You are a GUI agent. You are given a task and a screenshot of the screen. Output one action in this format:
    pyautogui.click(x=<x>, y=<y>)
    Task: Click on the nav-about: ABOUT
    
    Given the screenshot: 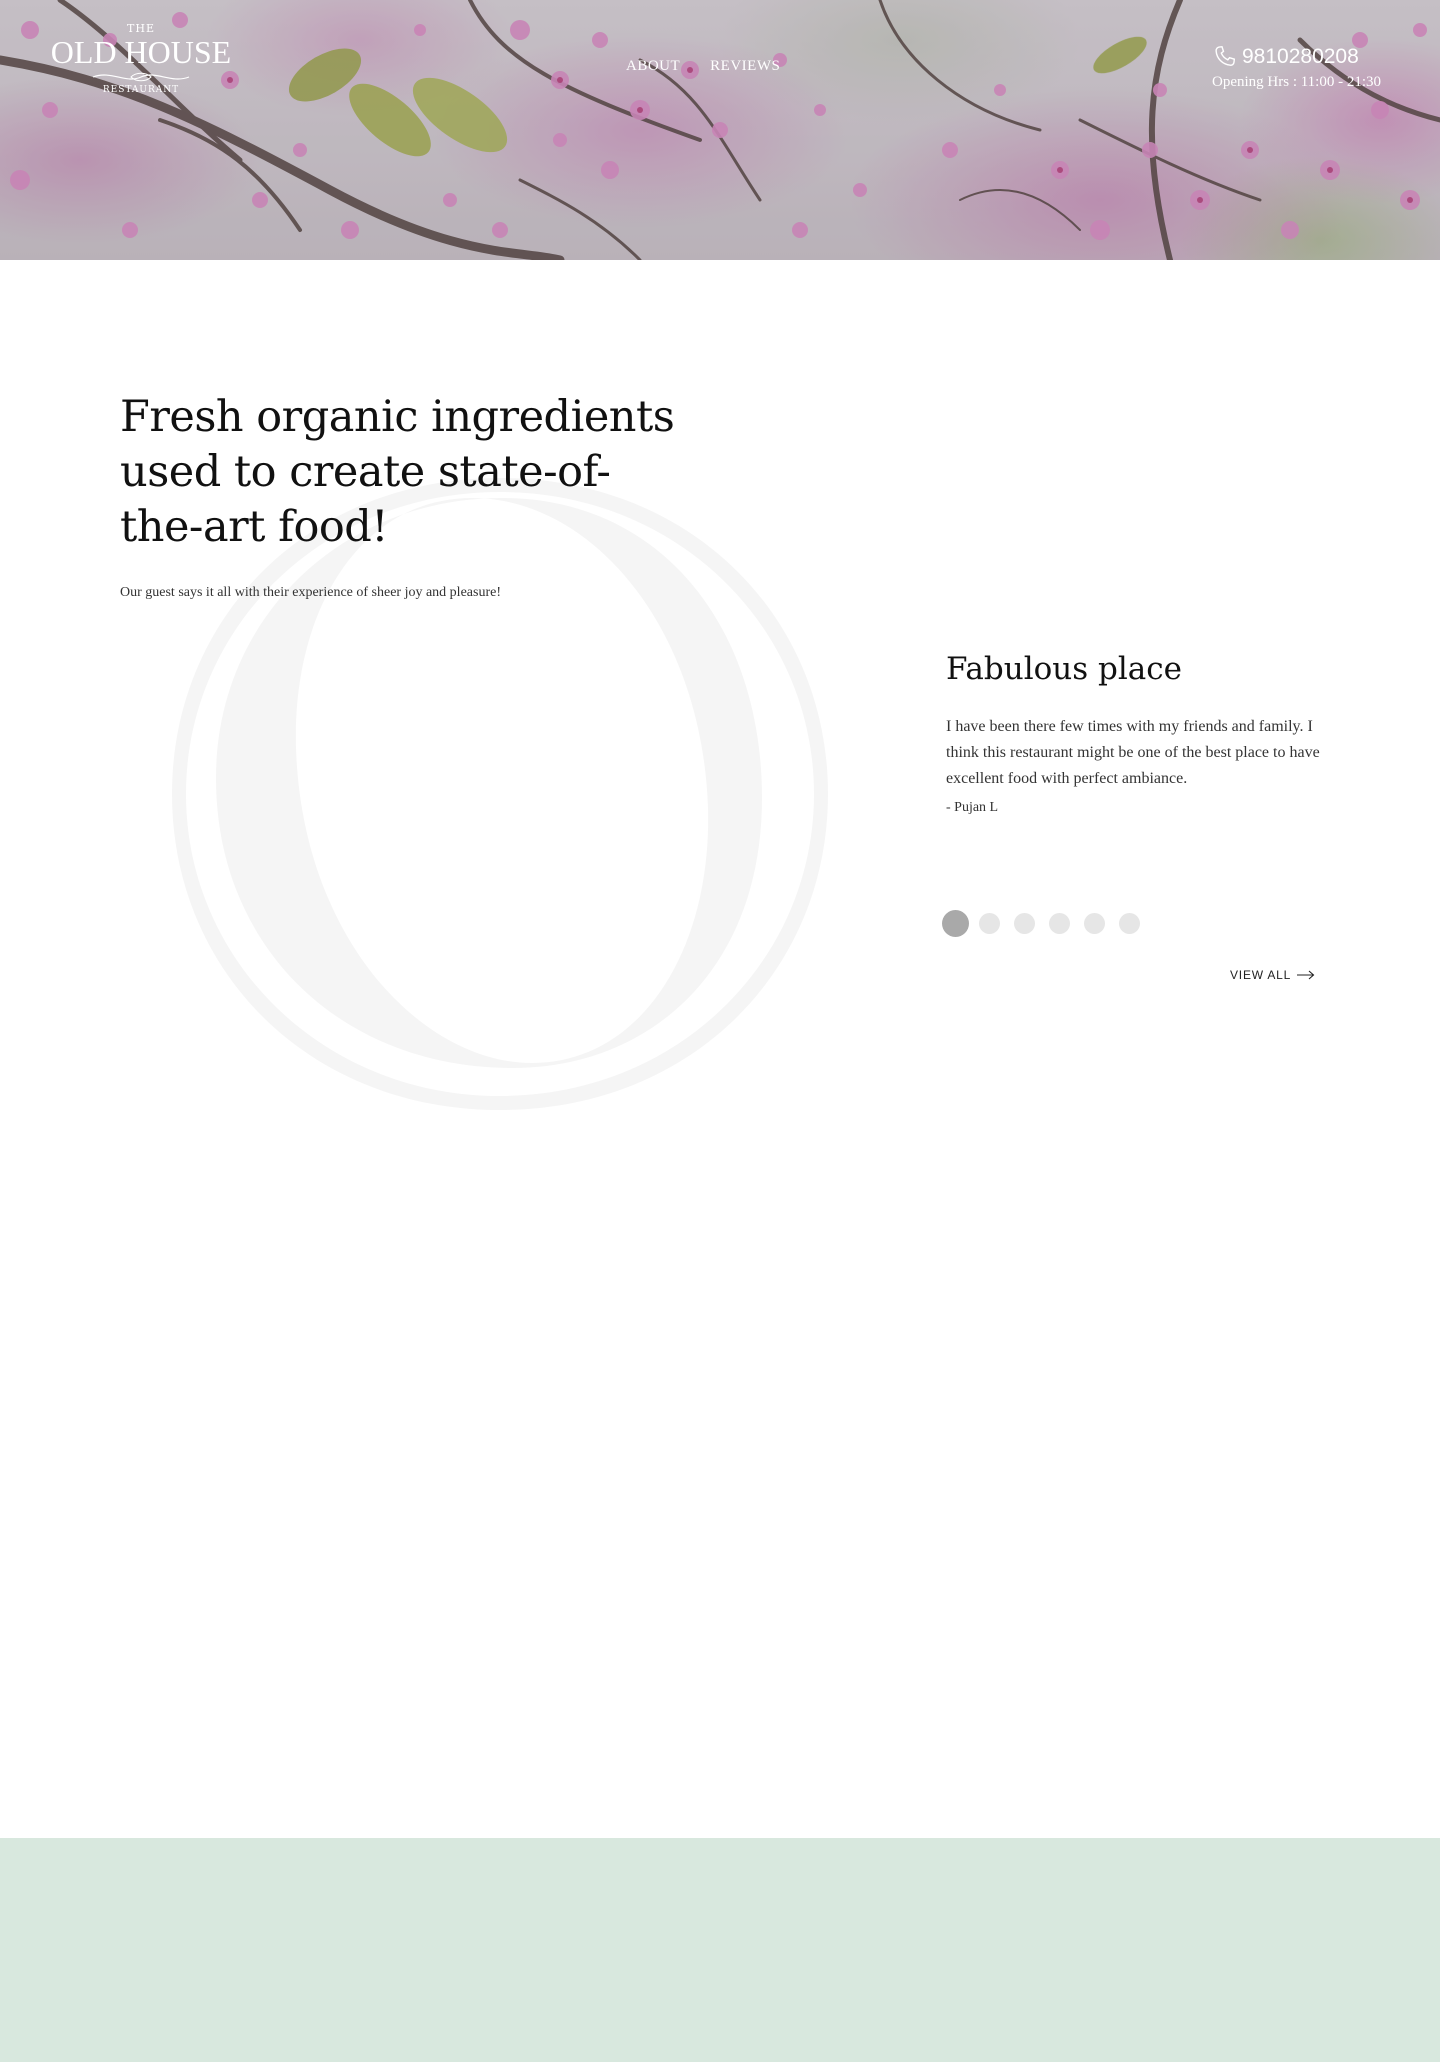 What is the action you would take?
    pyautogui.click(x=653, y=66)
    